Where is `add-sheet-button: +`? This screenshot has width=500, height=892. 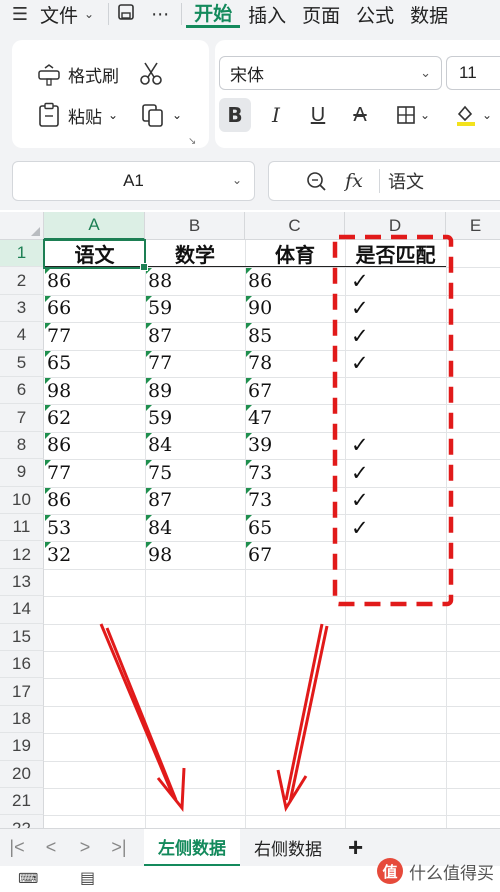
add-sheet-button: + is located at coordinates (355, 847).